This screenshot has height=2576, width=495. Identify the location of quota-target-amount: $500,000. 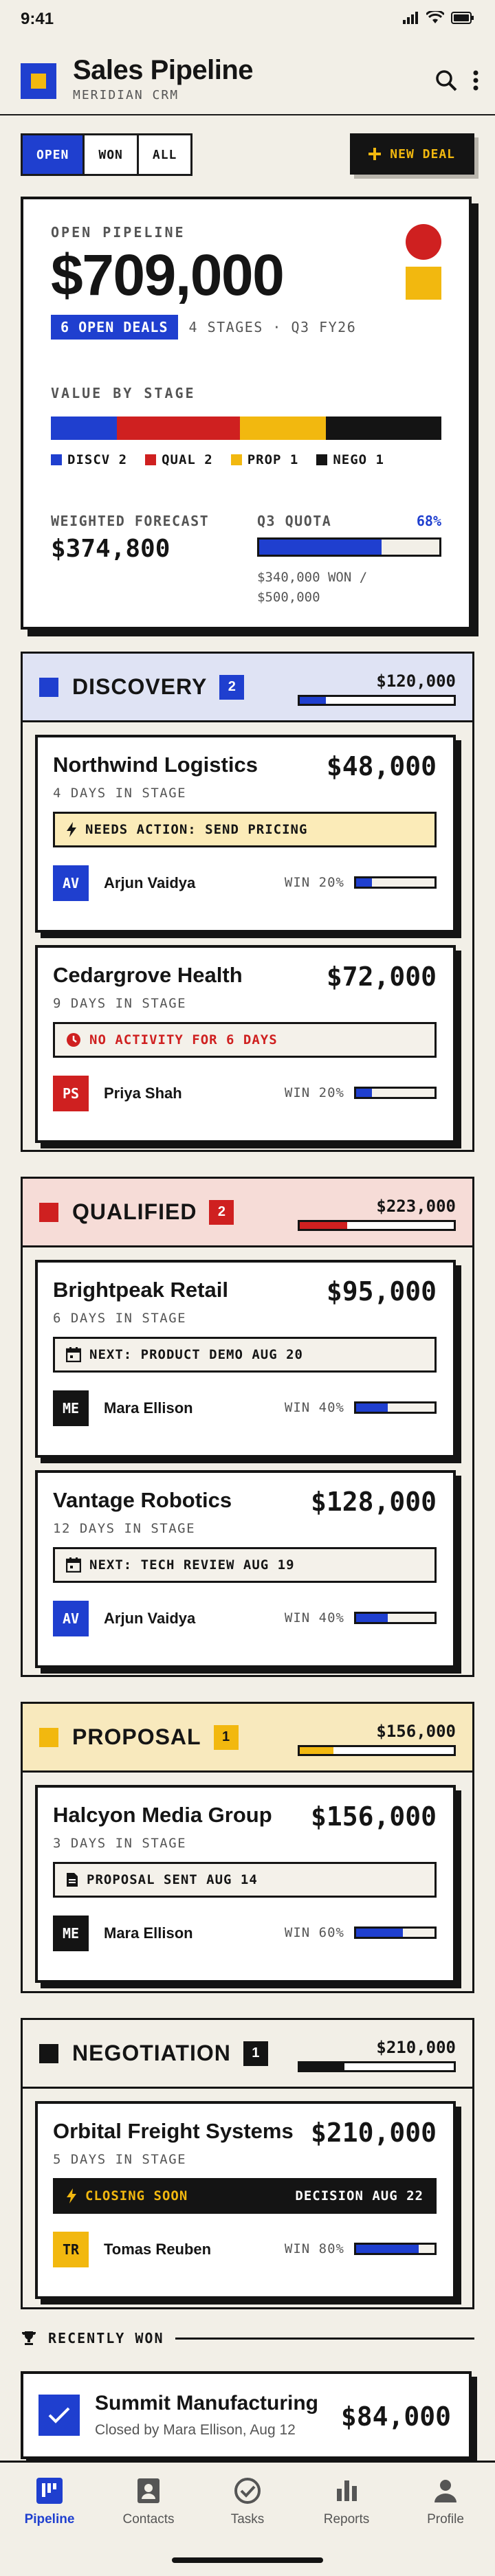
(288, 597).